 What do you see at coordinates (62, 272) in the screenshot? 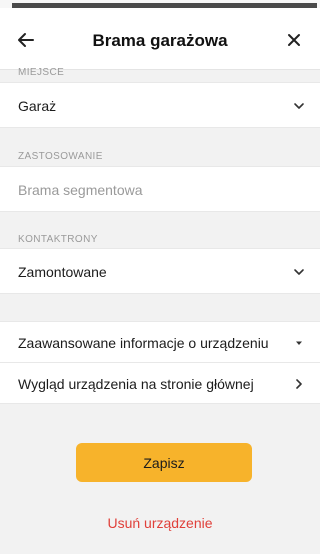
I see `kontaktrony-value: Zamontowane` at bounding box center [62, 272].